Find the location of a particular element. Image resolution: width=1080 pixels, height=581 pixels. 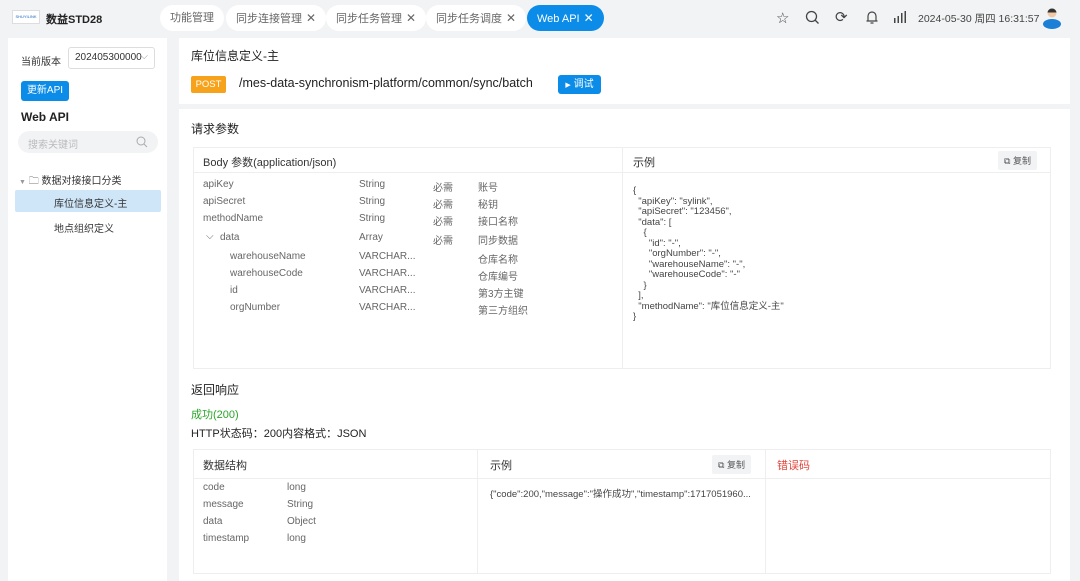

version-select: 202405300000 ⌵ is located at coordinates (111, 58).